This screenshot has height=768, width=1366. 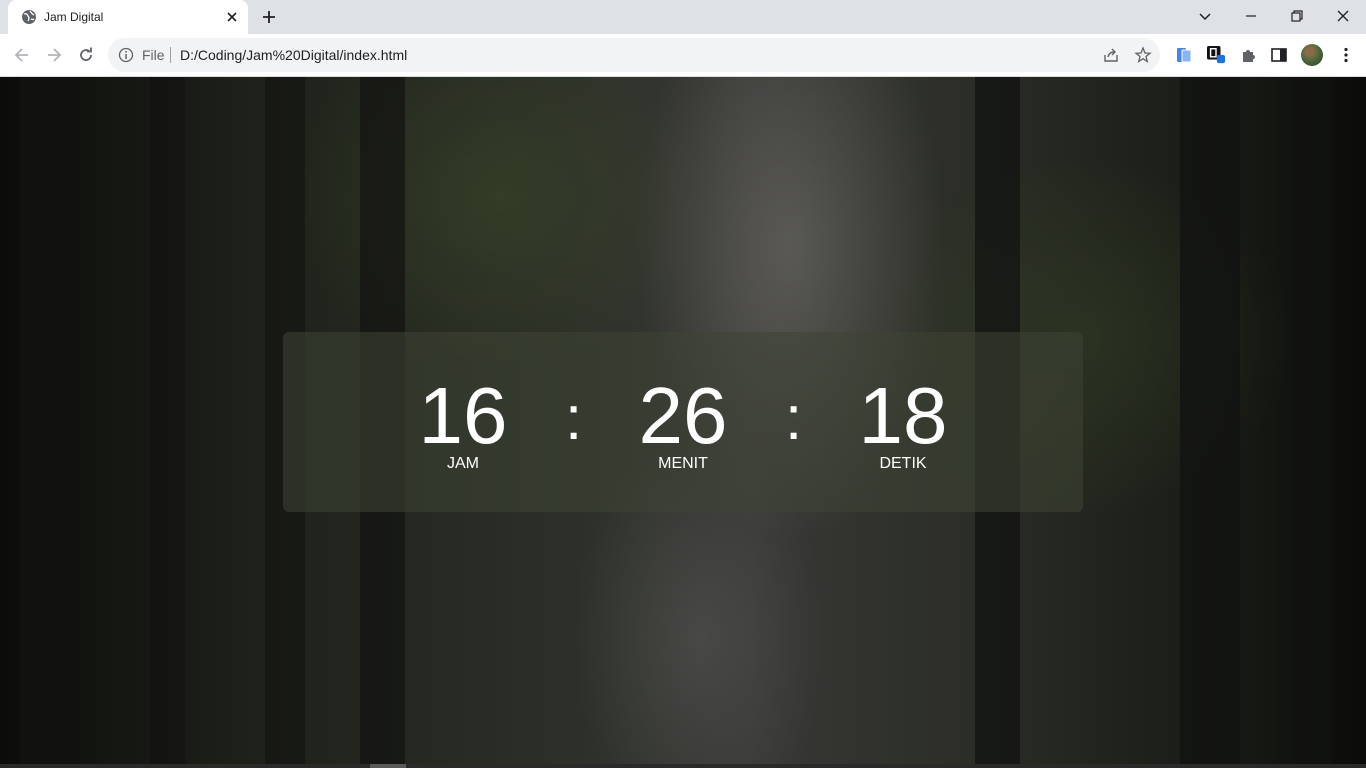 I want to click on seconds-value: 18, so click(x=903, y=415).